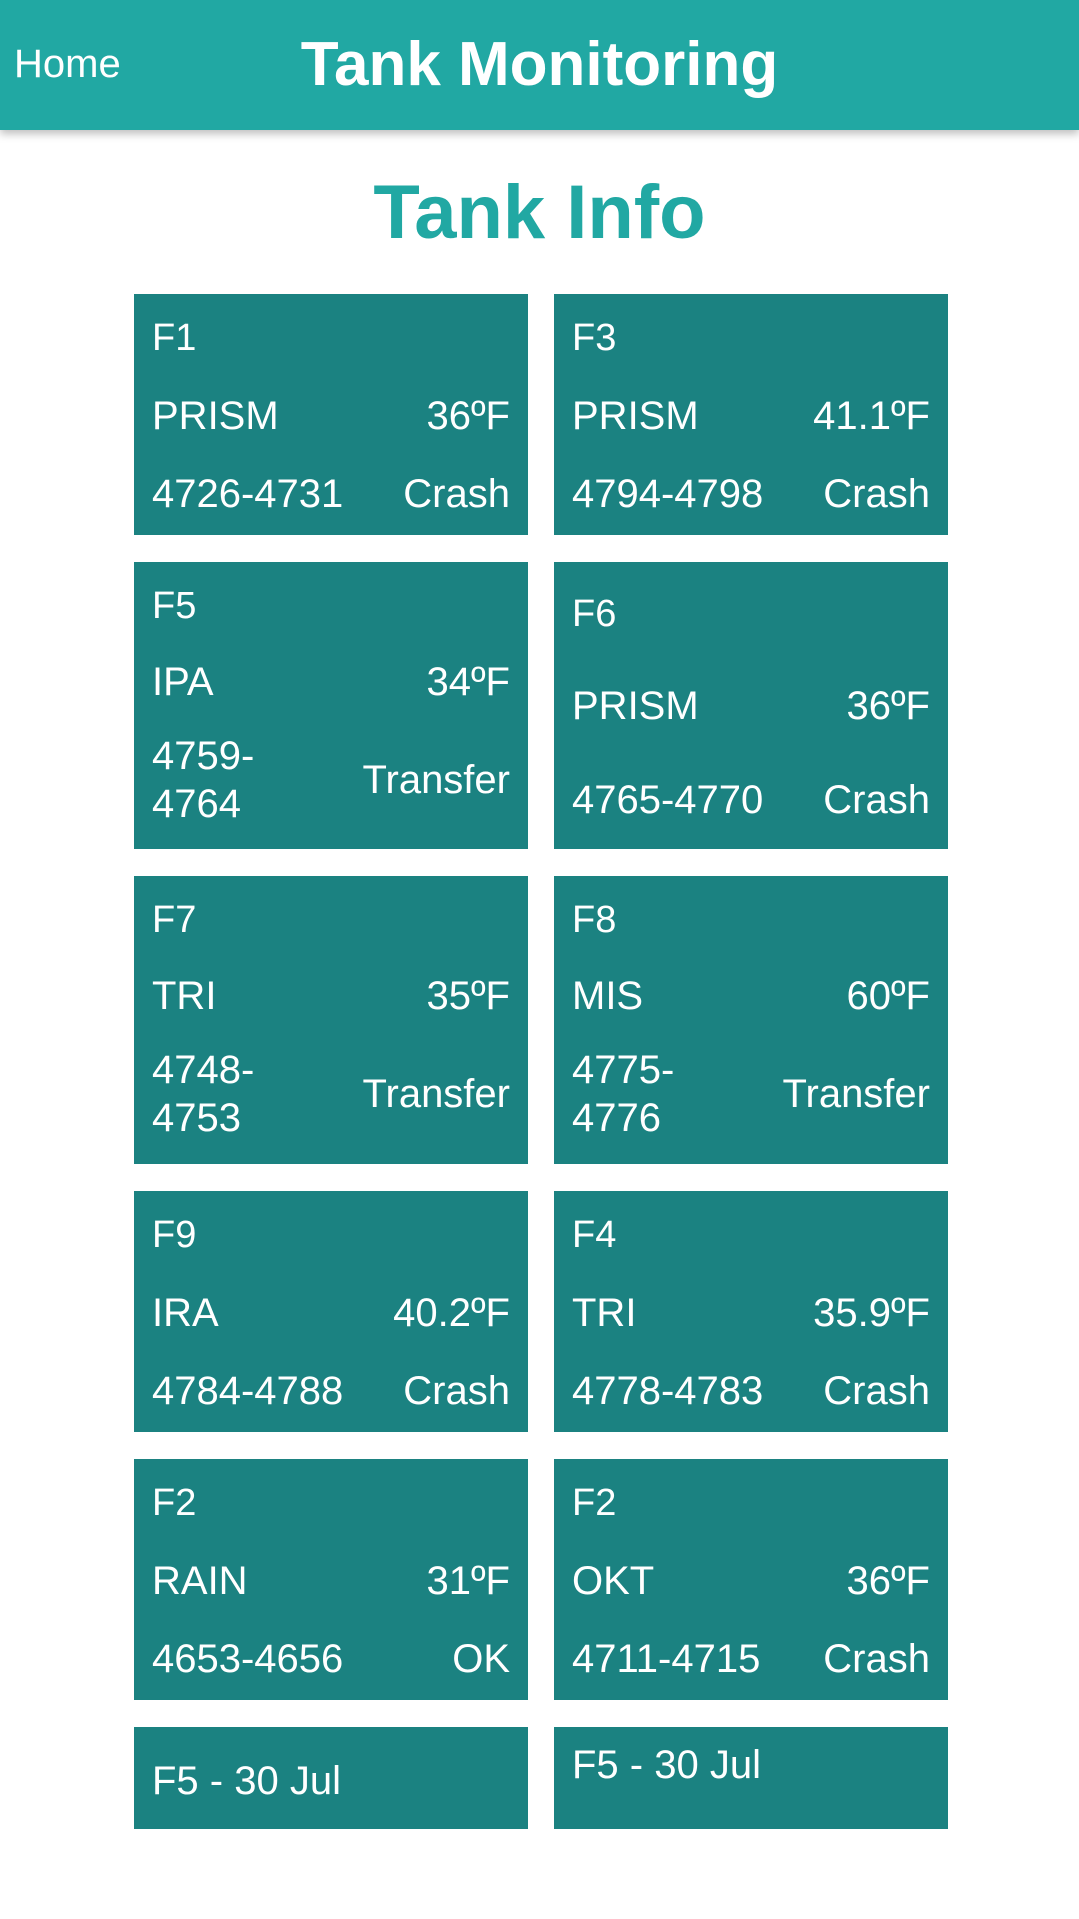 The image size is (1079, 1919). Describe the element at coordinates (668, 1391) in the screenshot. I see `tank-batch: 4778-4783` at that location.